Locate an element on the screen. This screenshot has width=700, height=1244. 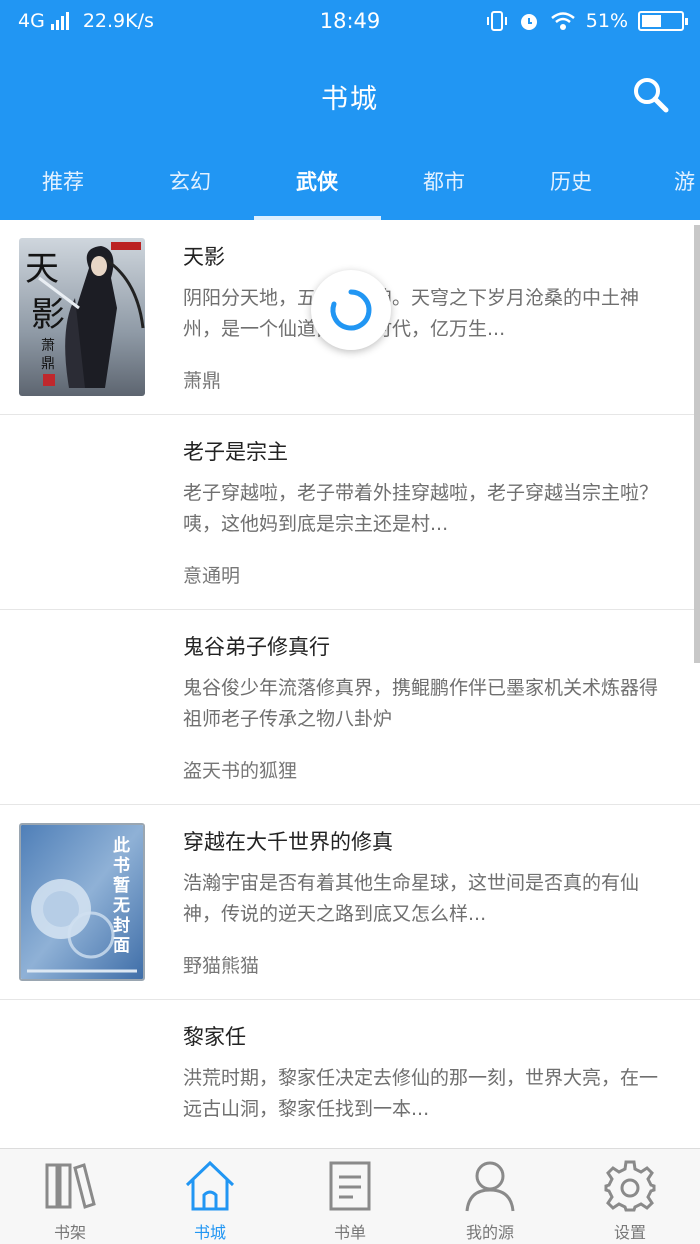
gear-icon is located at coordinates (630, 1186).